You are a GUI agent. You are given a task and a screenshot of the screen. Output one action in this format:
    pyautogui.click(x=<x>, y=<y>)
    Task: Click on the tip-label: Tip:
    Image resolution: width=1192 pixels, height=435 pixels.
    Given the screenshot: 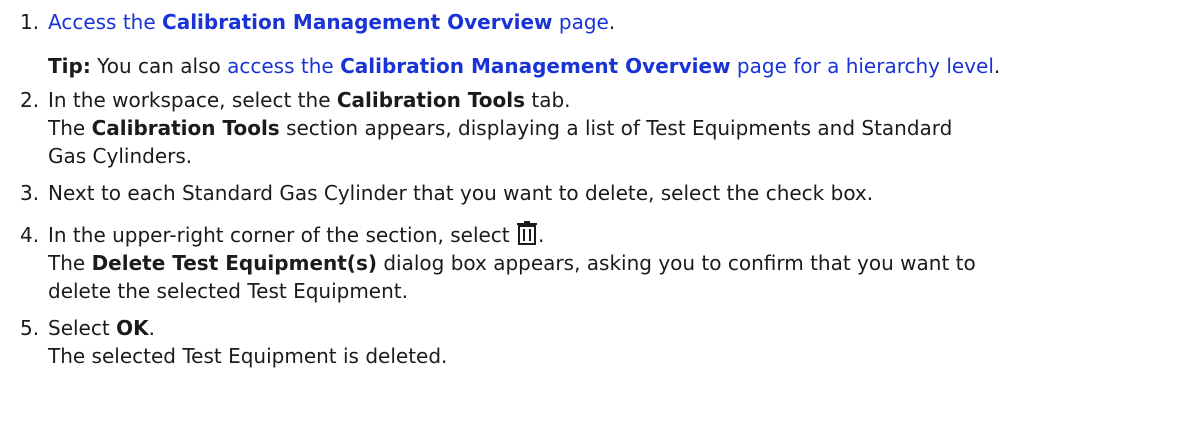 What is the action you would take?
    pyautogui.click(x=69, y=66)
    